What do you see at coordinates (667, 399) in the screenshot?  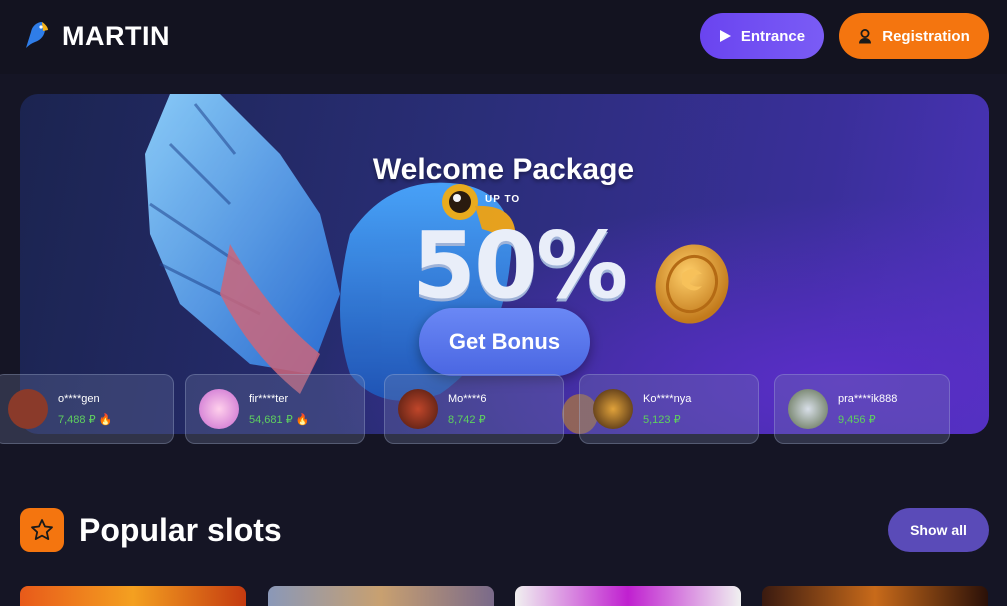 I see `winner-name: Ko****nya` at bounding box center [667, 399].